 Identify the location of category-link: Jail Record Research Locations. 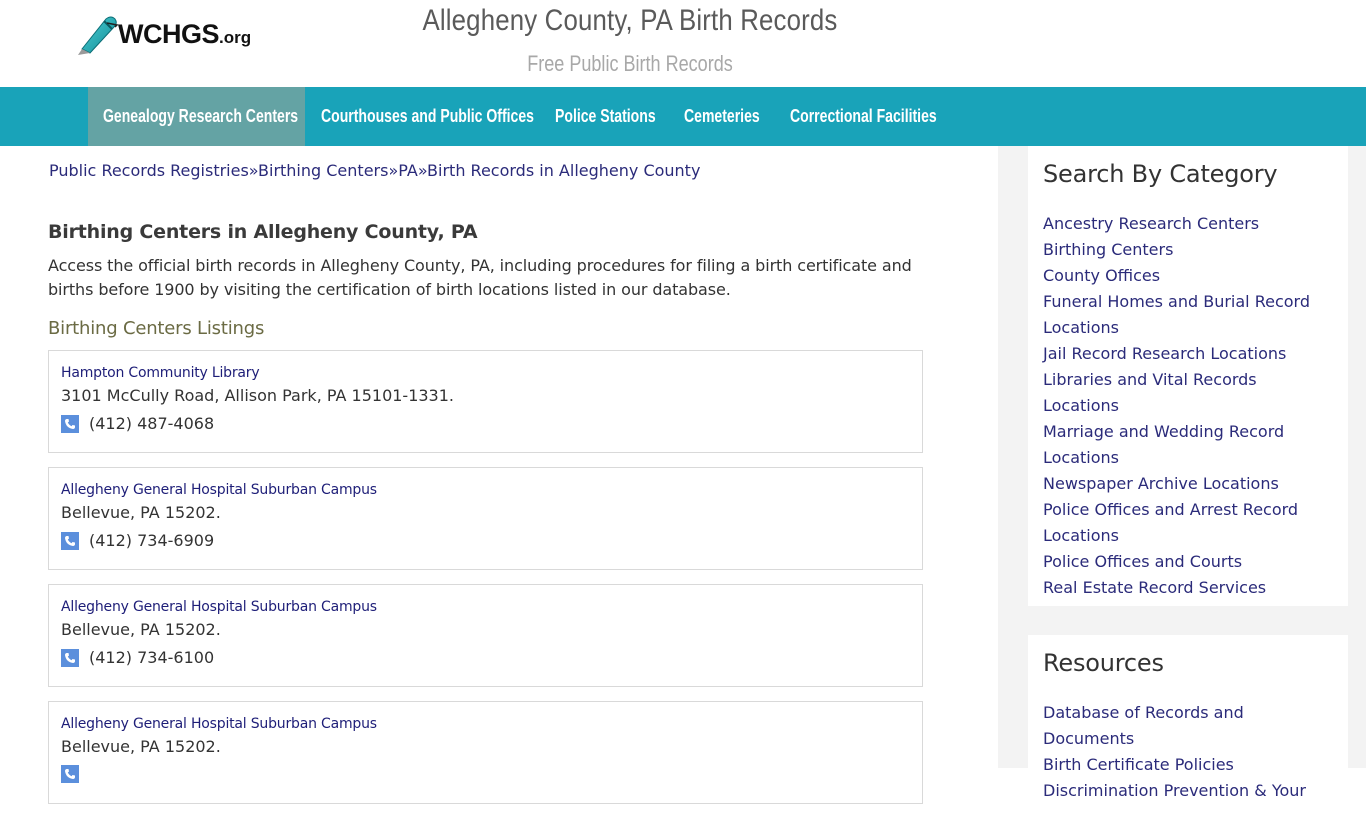
(1188, 354).